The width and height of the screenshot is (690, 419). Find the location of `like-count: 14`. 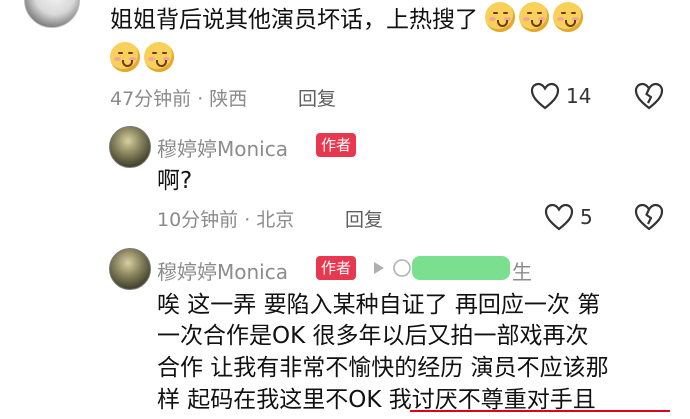

like-count: 14 is located at coordinates (579, 96).